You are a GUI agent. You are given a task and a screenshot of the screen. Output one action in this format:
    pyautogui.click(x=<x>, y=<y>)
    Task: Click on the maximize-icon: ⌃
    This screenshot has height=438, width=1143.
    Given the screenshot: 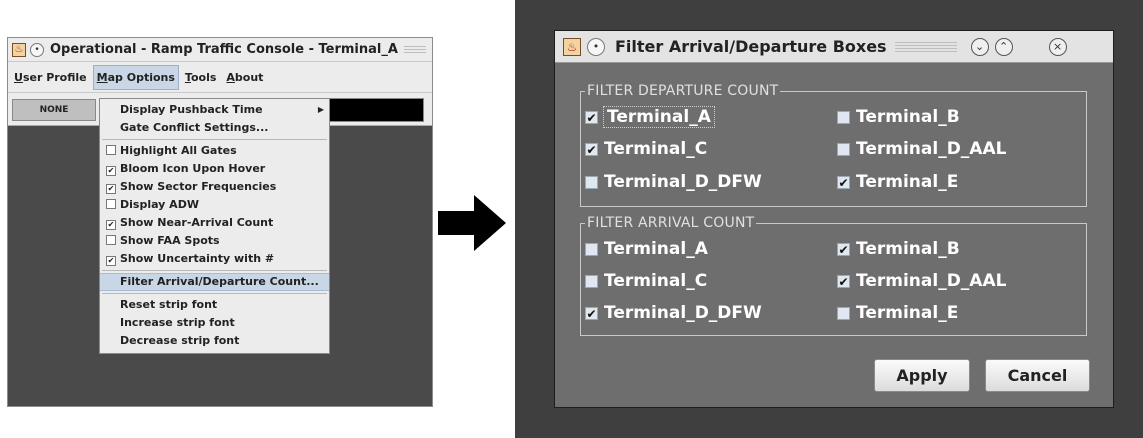 What is the action you would take?
    pyautogui.click(x=1003, y=46)
    